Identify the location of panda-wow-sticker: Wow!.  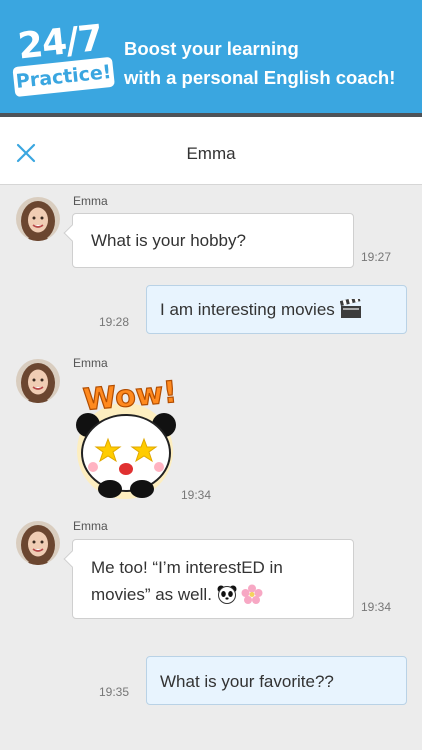
(128, 437).